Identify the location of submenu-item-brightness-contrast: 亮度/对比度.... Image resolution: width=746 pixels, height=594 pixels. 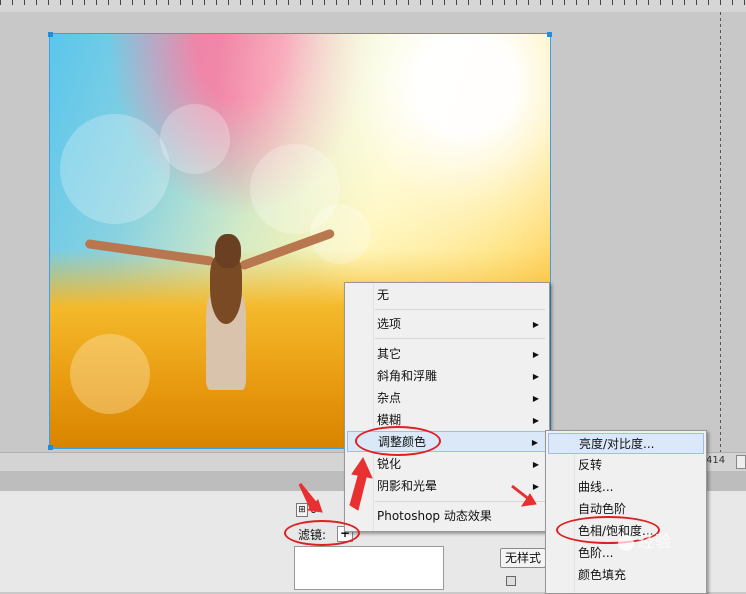
(626, 443).